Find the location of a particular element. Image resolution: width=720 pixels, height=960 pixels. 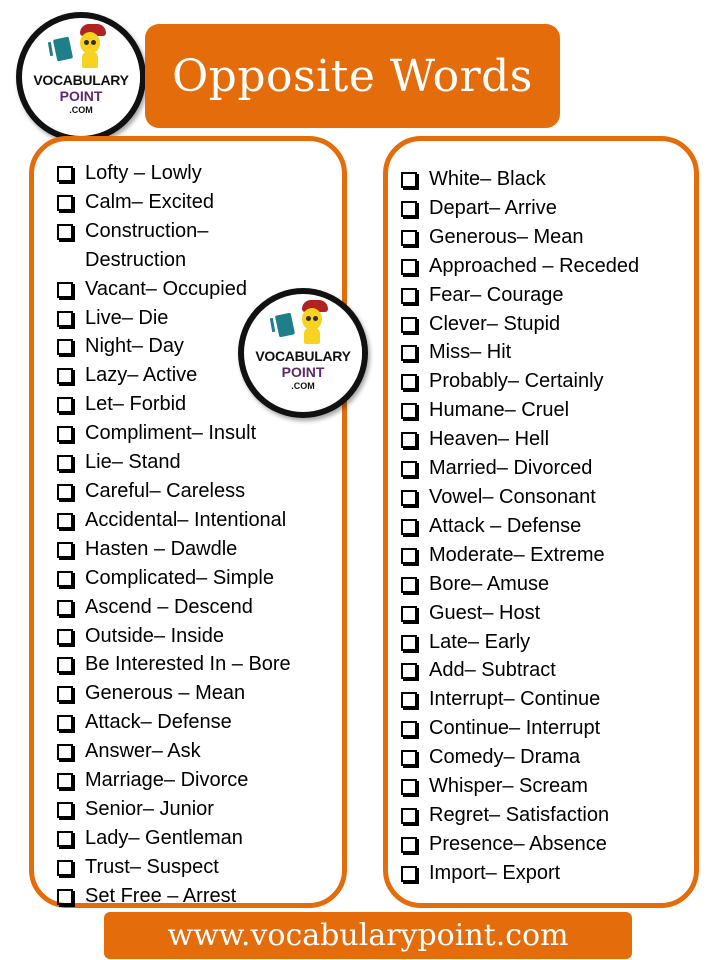

word-pair-item: Compliment– Insult is located at coordinates (172, 433).